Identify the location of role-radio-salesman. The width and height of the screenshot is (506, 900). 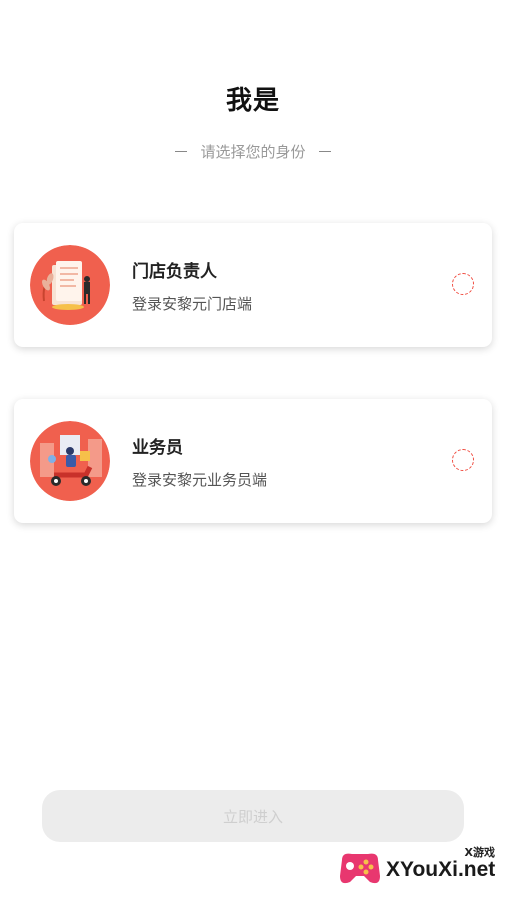
(463, 460).